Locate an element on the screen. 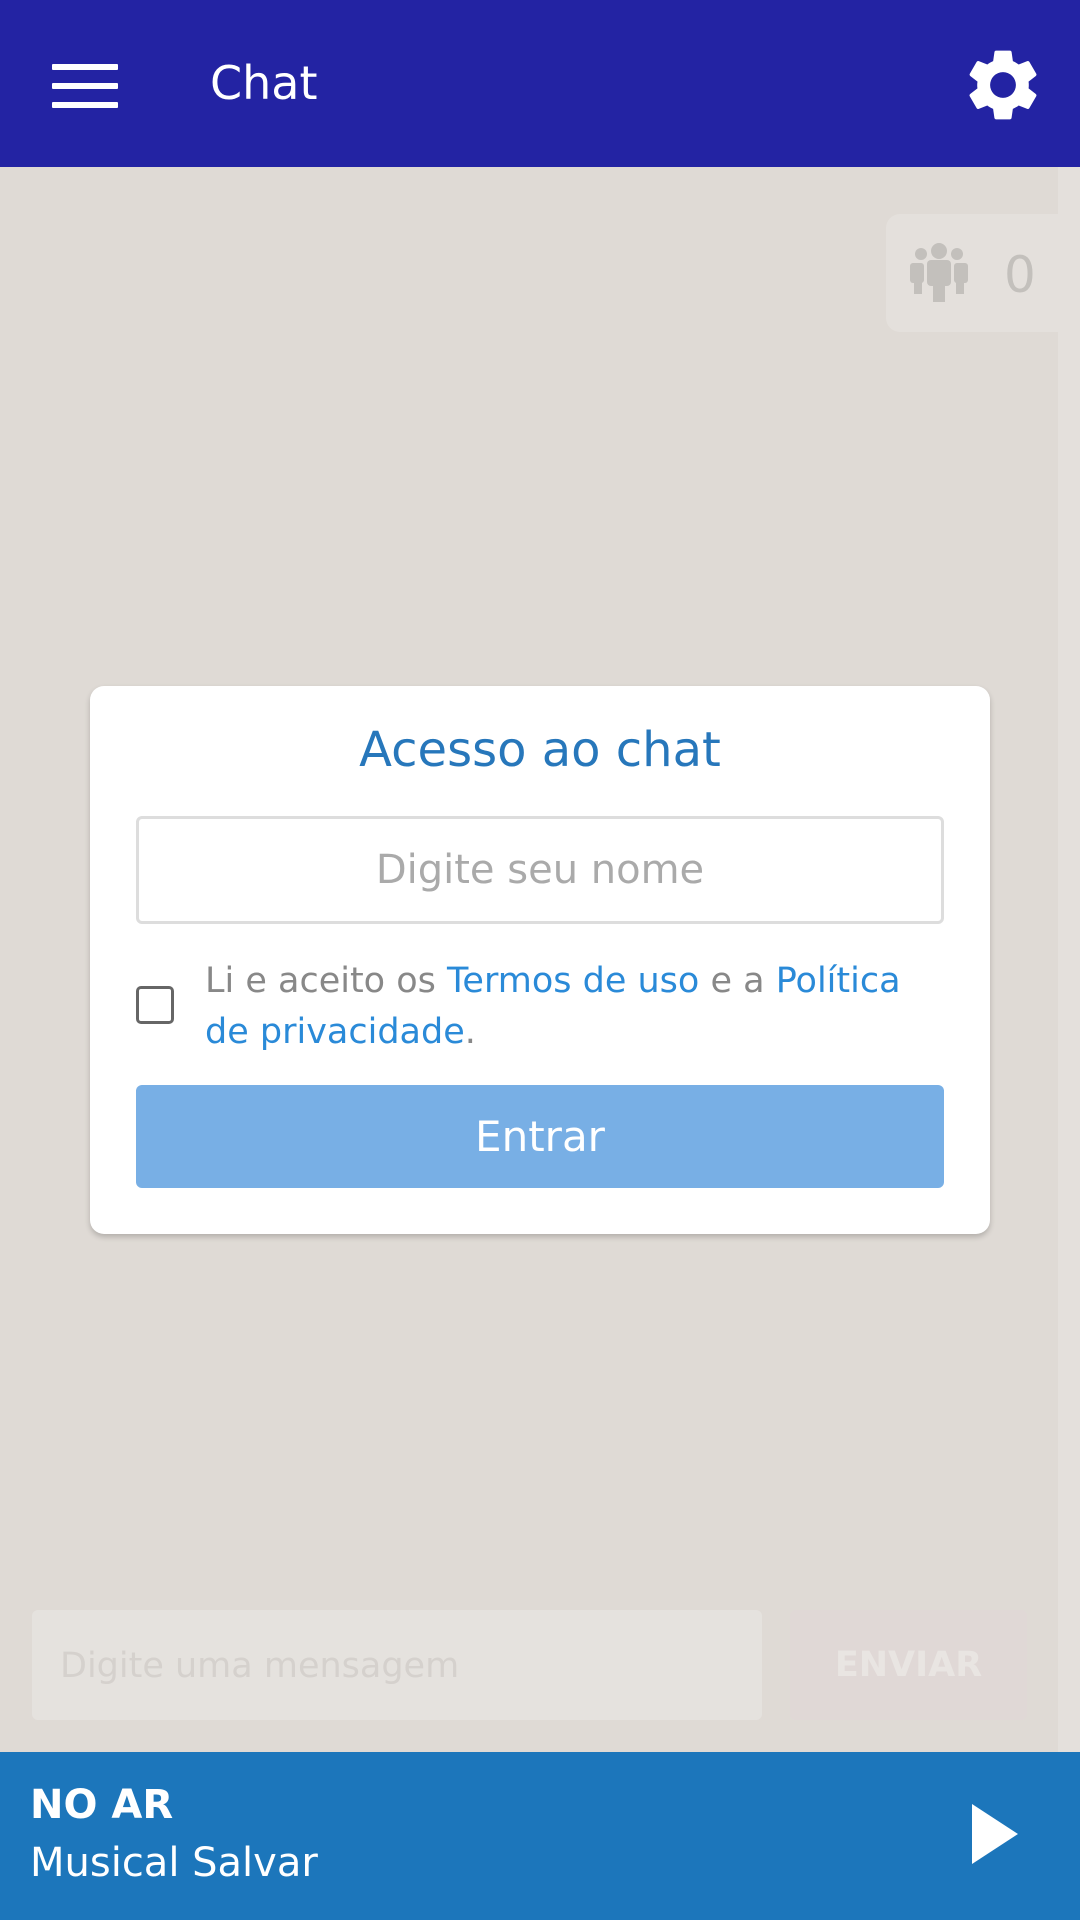 The height and width of the screenshot is (1920, 1080). app-header: Chat is located at coordinates (540, 83).